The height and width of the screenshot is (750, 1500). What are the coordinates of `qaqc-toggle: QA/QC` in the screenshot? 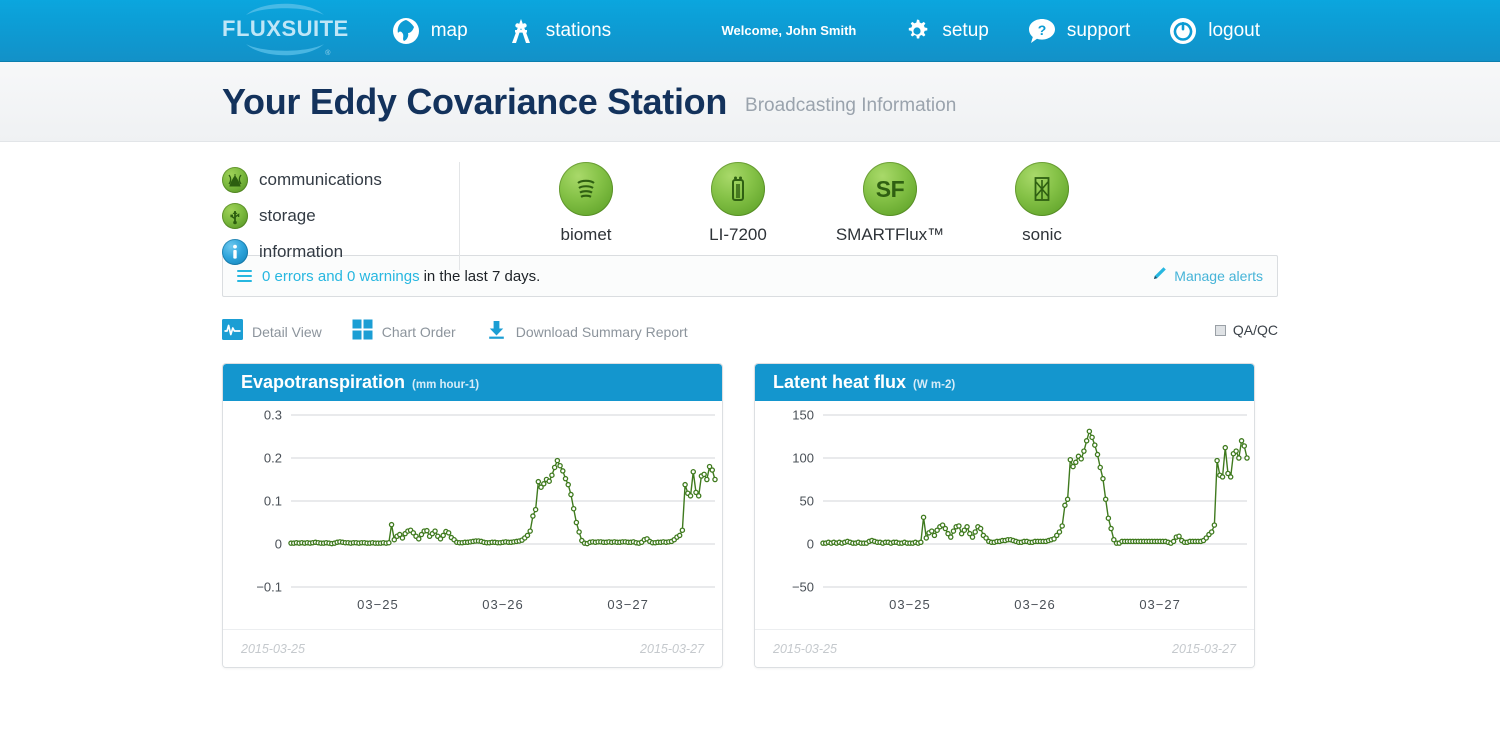 It's located at (1246, 330).